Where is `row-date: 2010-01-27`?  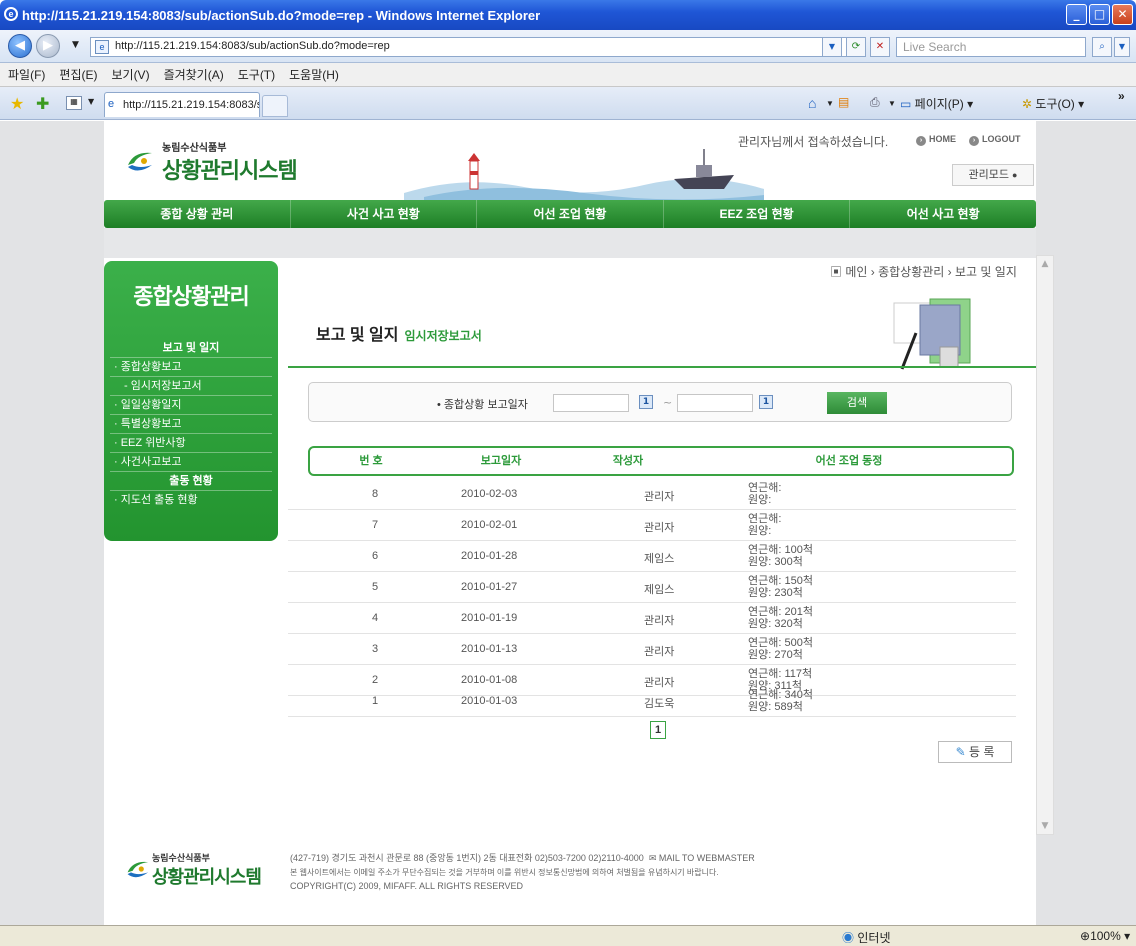
row-date: 2010-01-27 is located at coordinates (489, 587).